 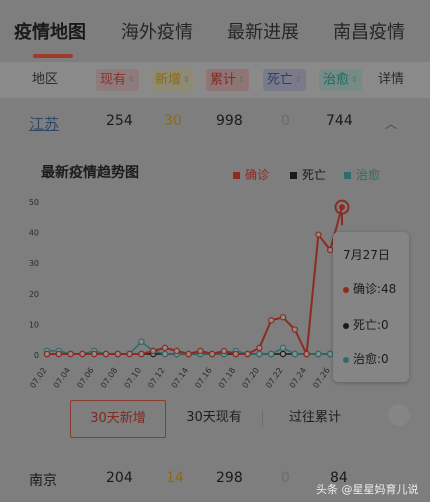 What do you see at coordinates (274, 378) in the screenshot?
I see `x-tick-label: 07.22` at bounding box center [274, 378].